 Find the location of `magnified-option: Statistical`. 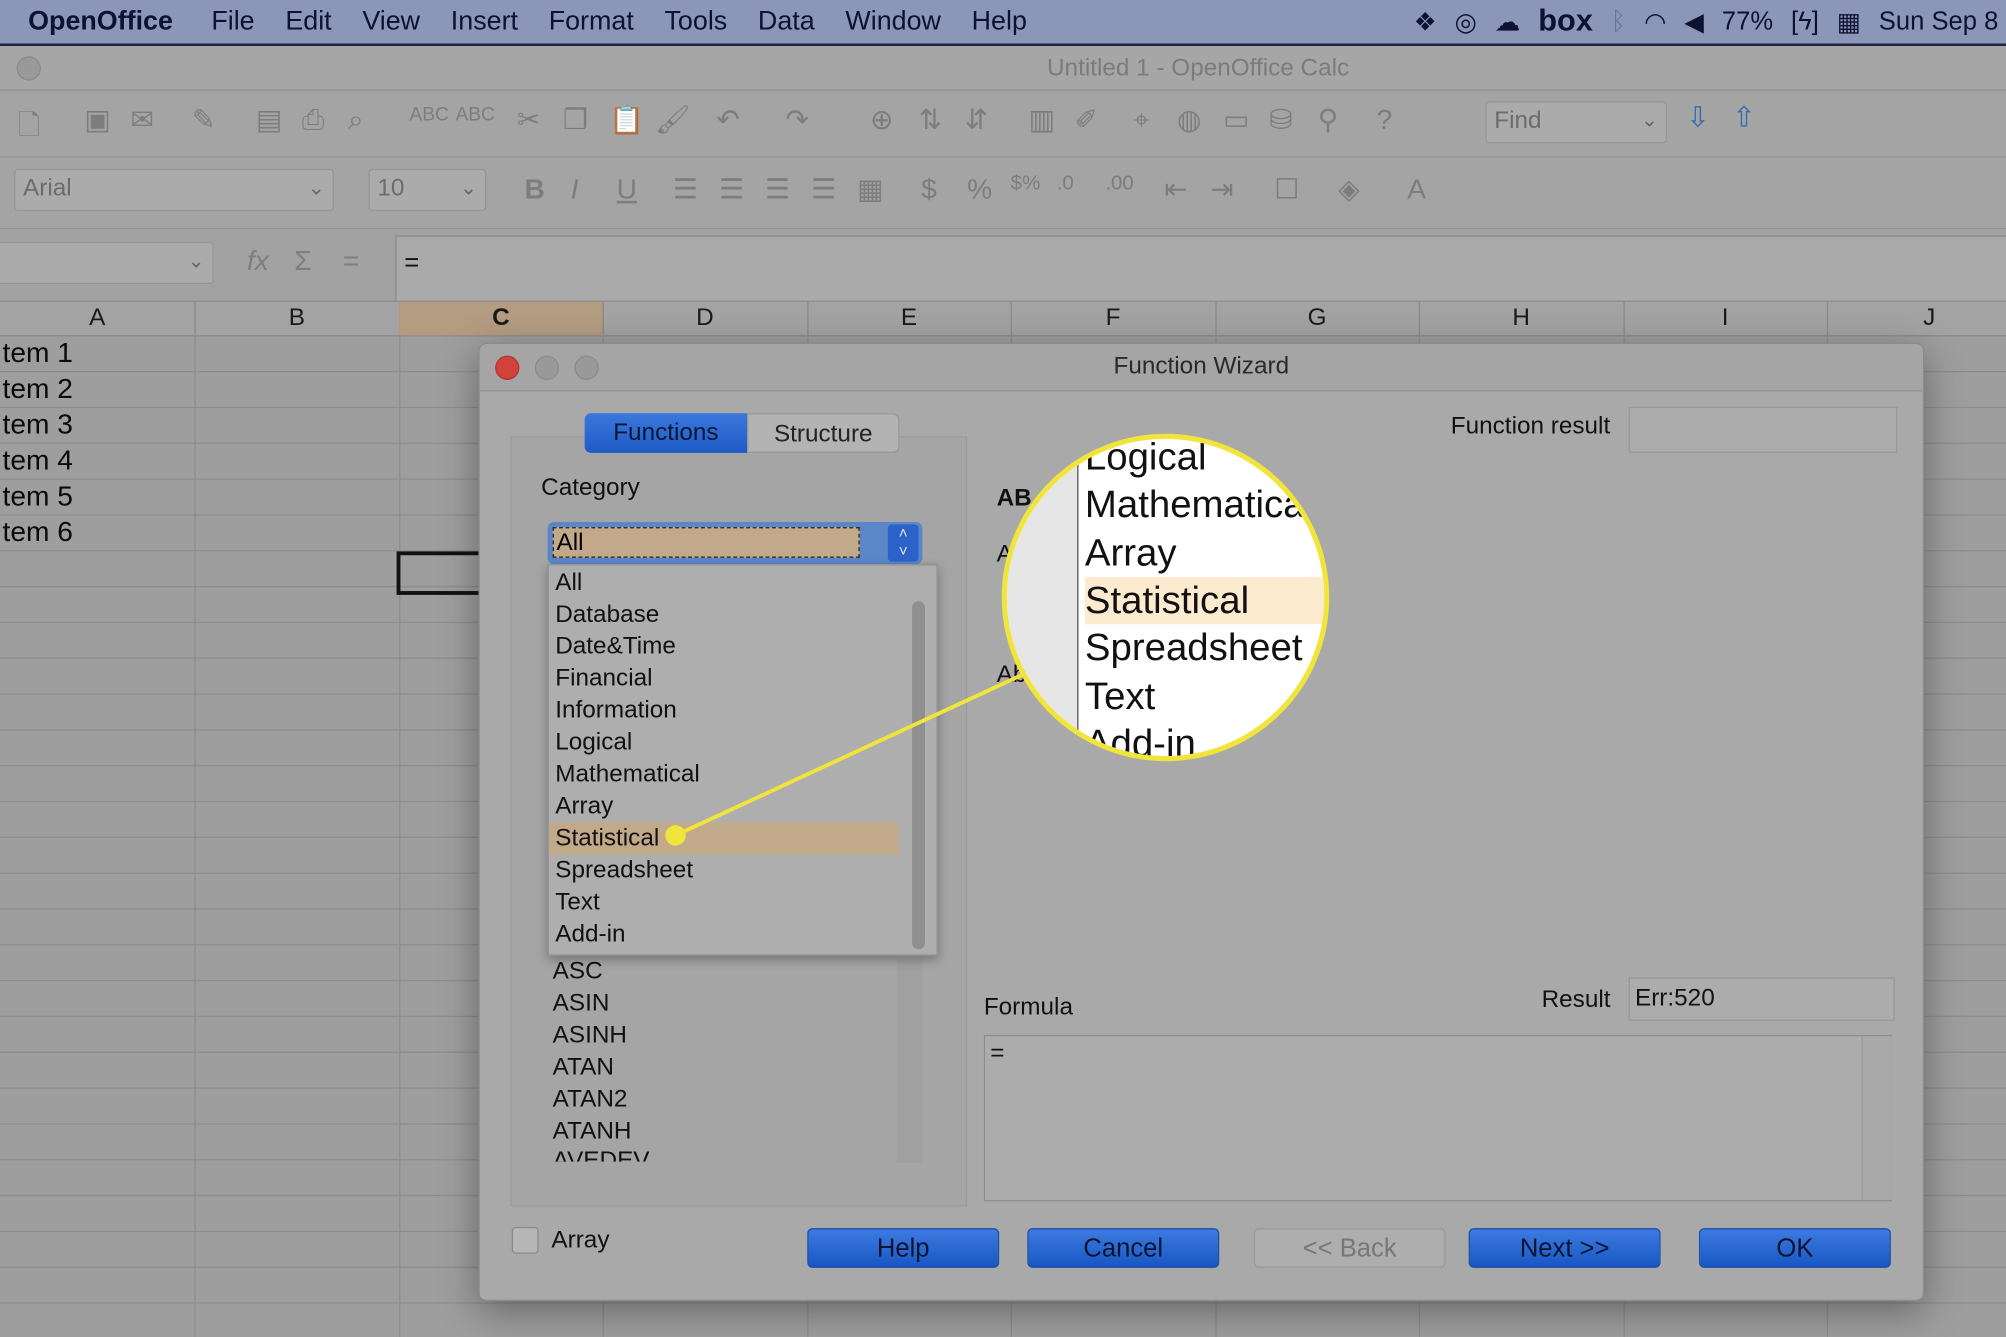

magnified-option: Statistical is located at coordinates (1204, 600).